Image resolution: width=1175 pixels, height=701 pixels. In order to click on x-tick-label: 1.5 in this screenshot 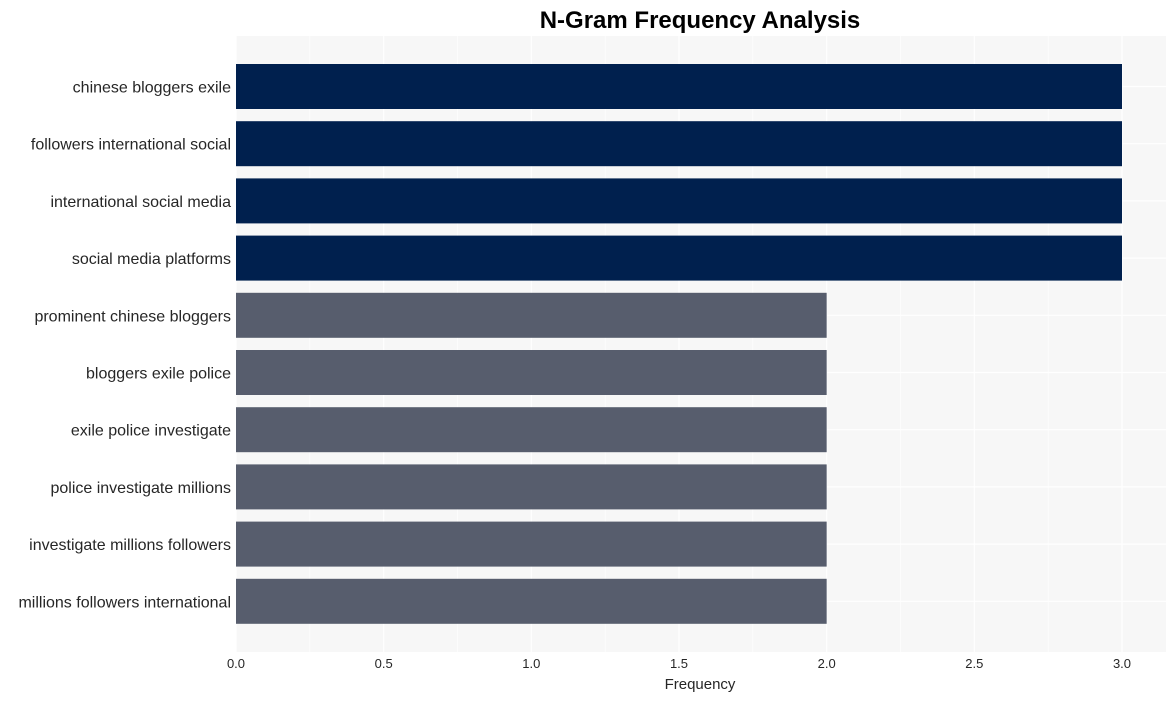, I will do `click(679, 663)`.